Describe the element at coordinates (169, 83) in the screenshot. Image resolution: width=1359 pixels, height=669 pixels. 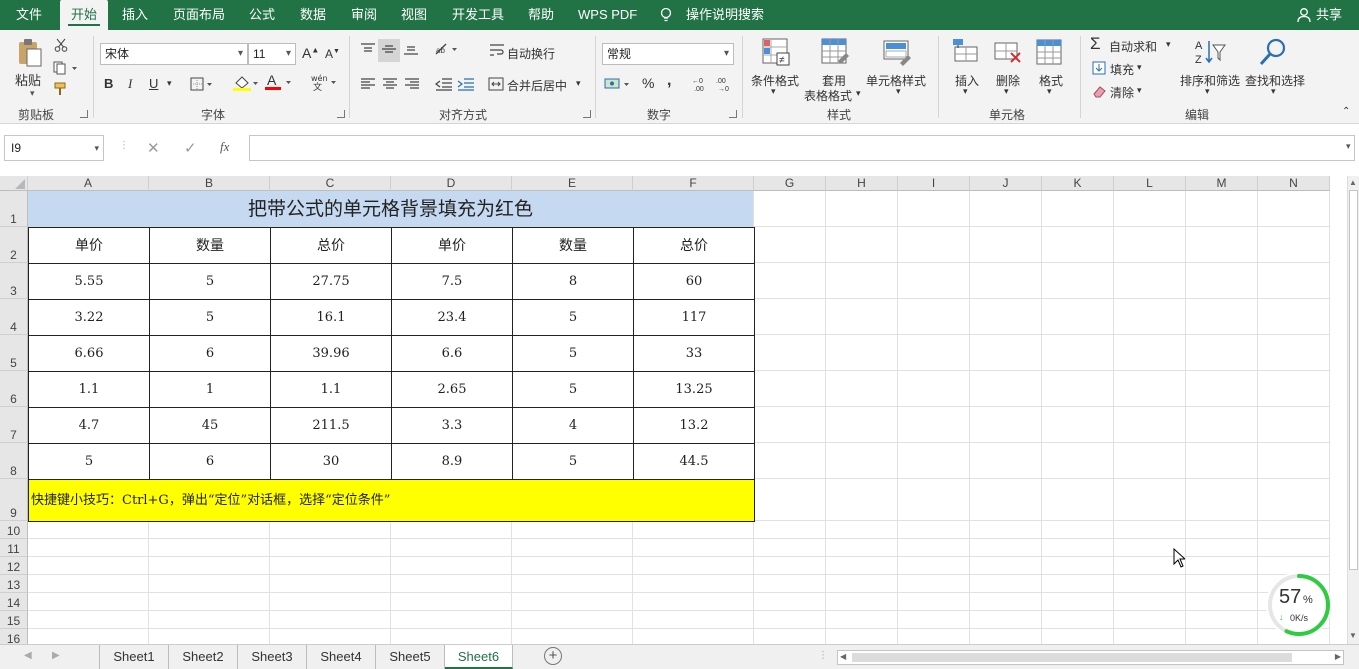
I see `underline-dropdown-icon: ▾` at that location.